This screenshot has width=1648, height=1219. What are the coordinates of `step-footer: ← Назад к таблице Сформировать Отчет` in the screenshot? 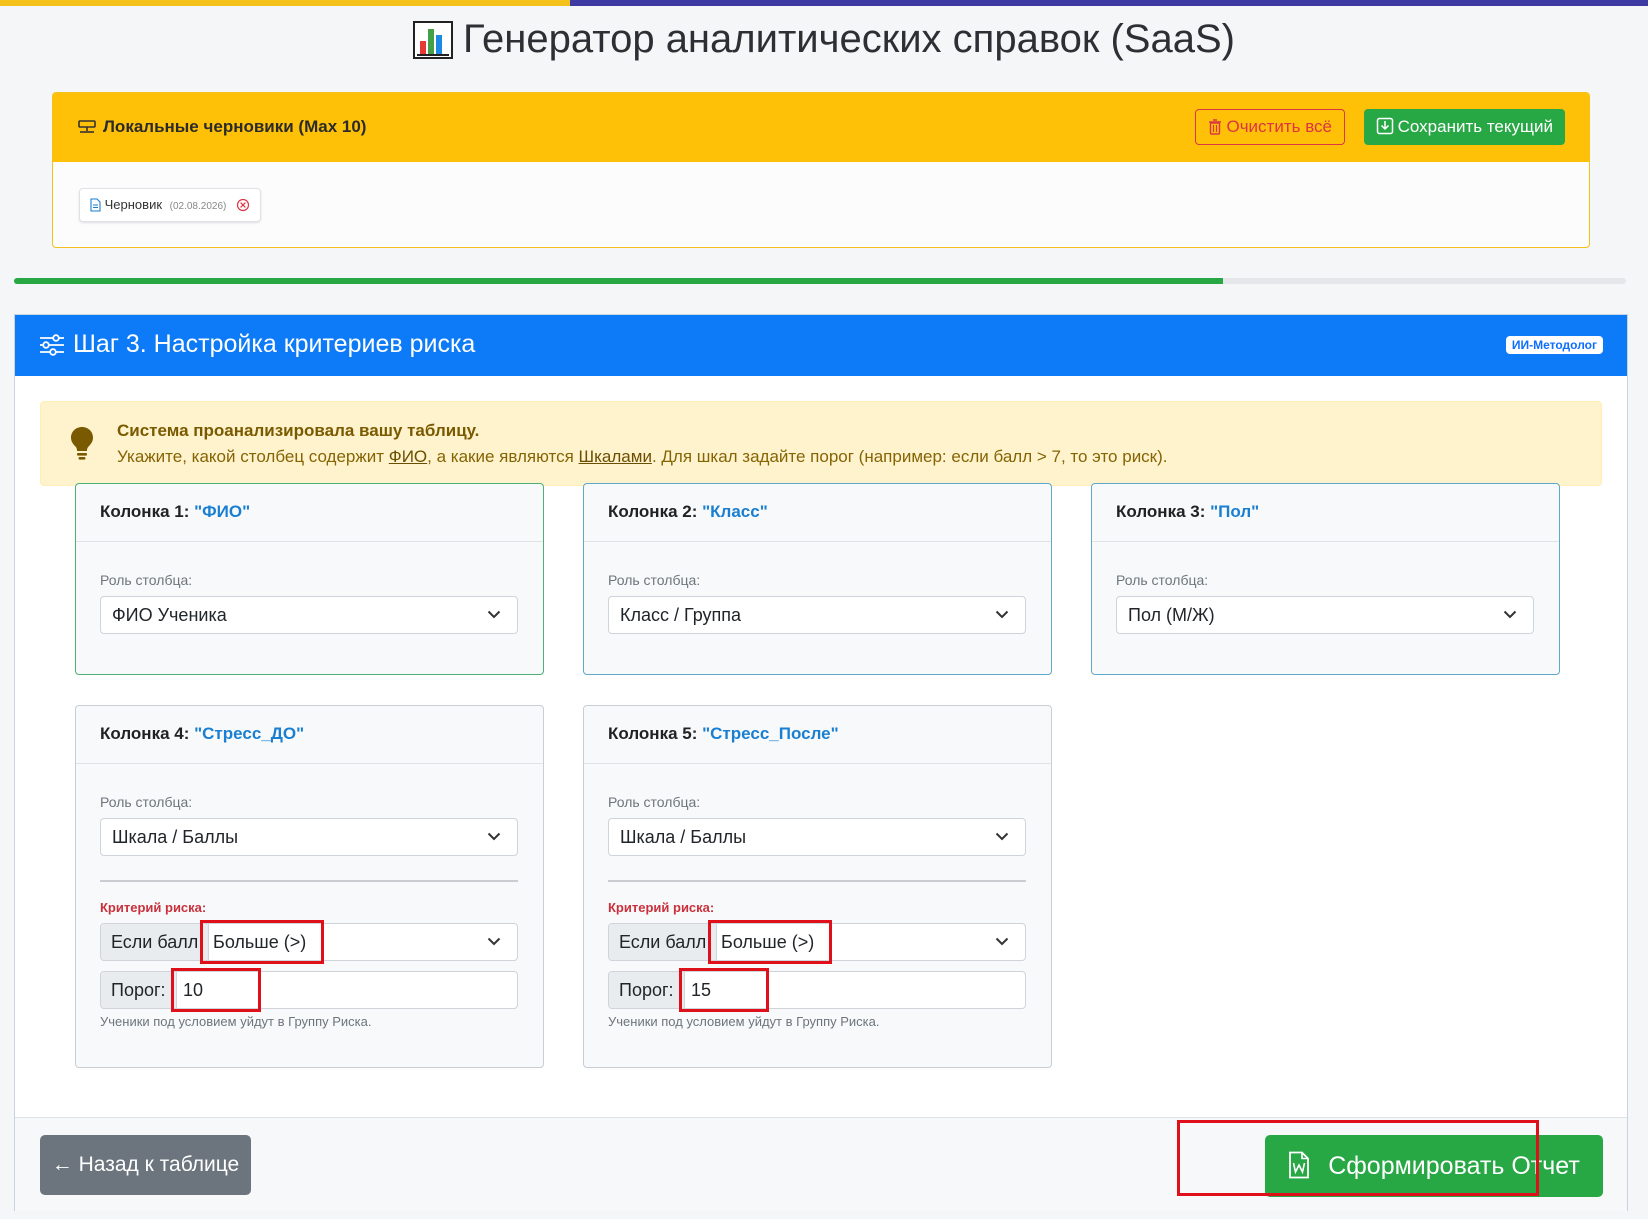 It's located at (821, 1164).